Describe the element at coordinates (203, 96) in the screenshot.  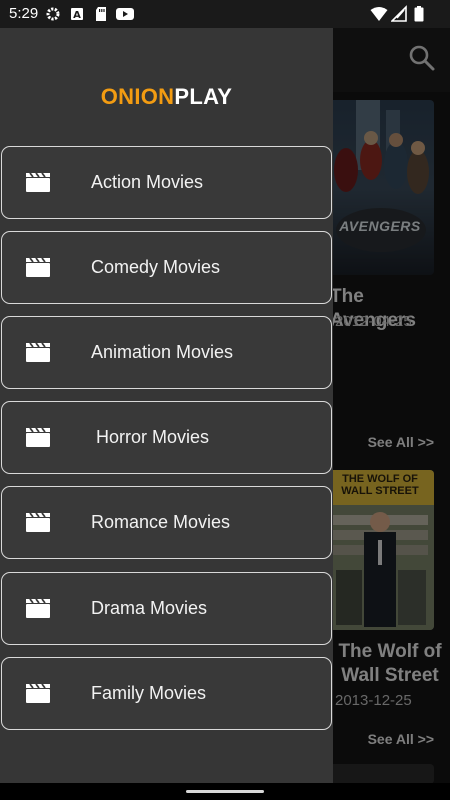
I see `brand-part-2: PLAY` at that location.